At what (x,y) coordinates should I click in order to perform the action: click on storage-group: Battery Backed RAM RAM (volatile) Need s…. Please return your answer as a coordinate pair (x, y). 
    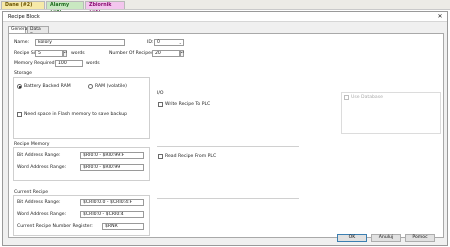
    Looking at the image, I should click on (81, 108).